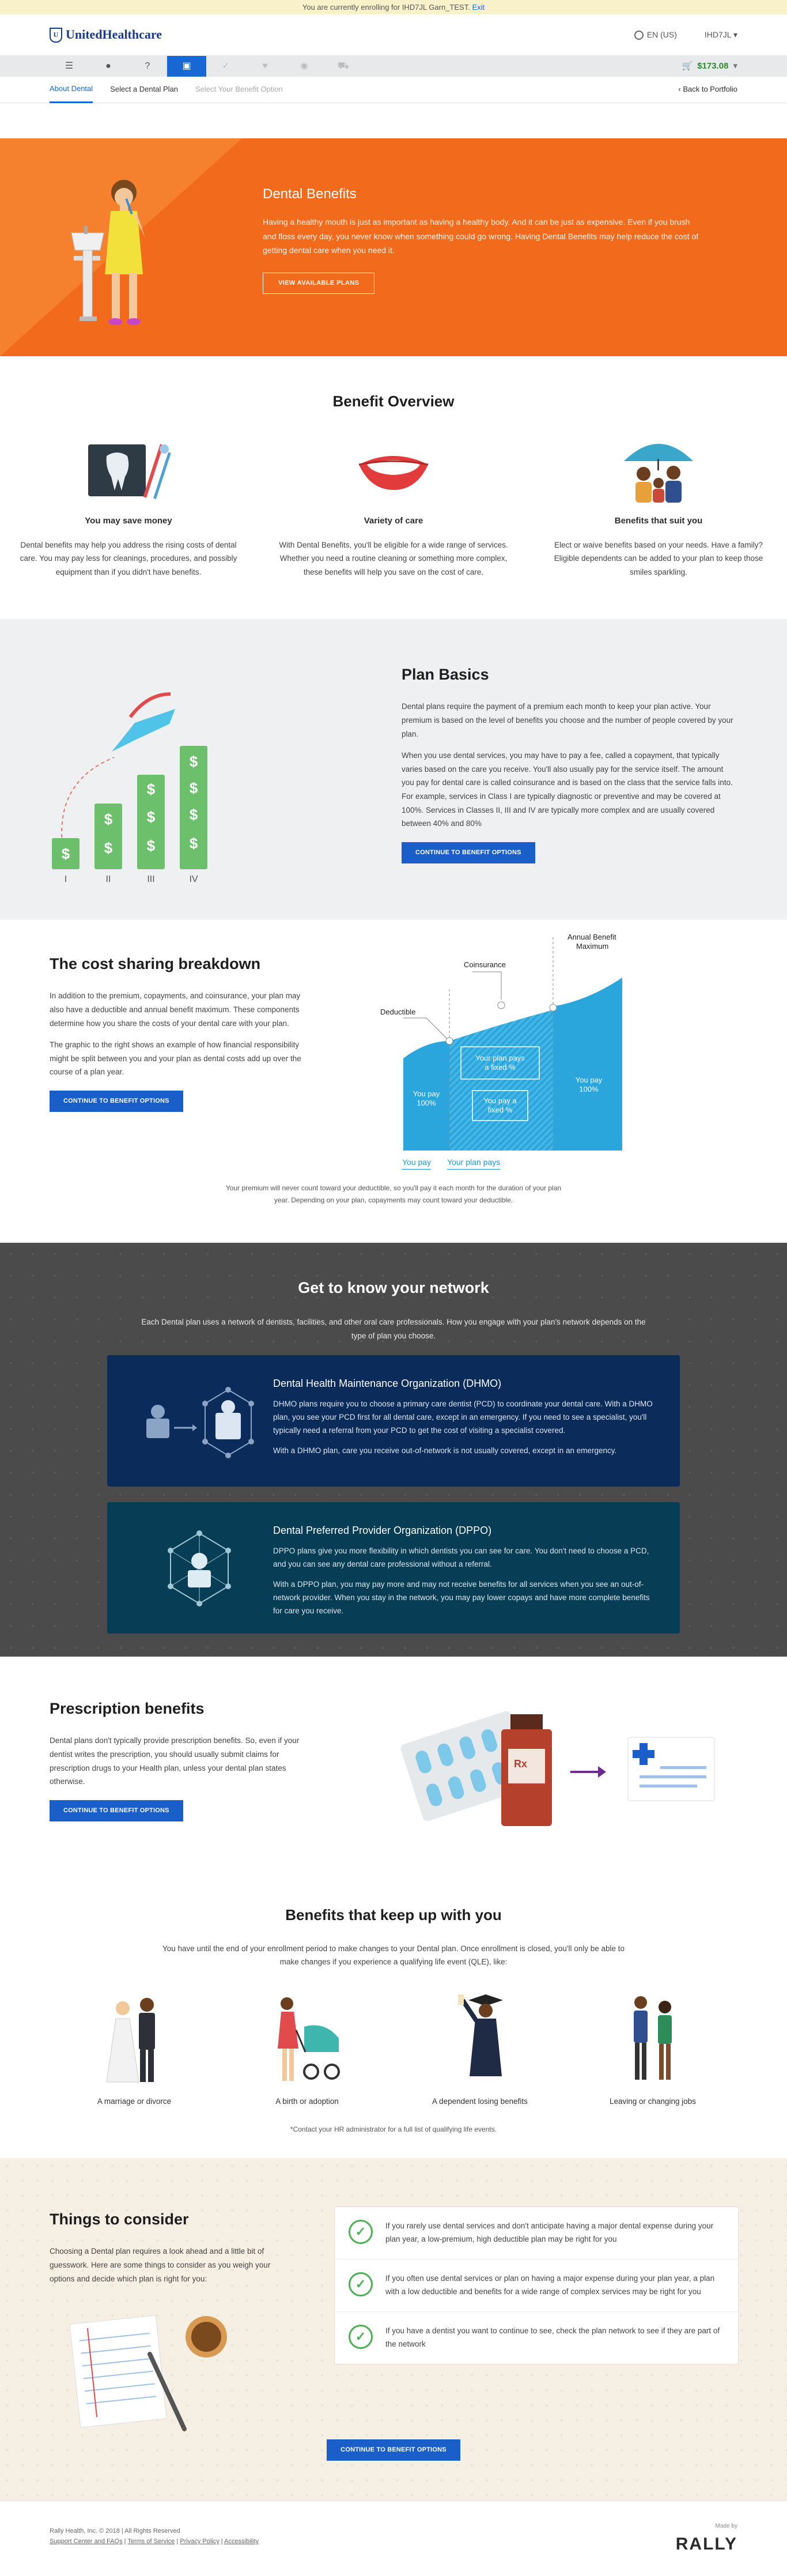  Describe the element at coordinates (108, 66) in the screenshot. I see `person-icon: ●` at that location.